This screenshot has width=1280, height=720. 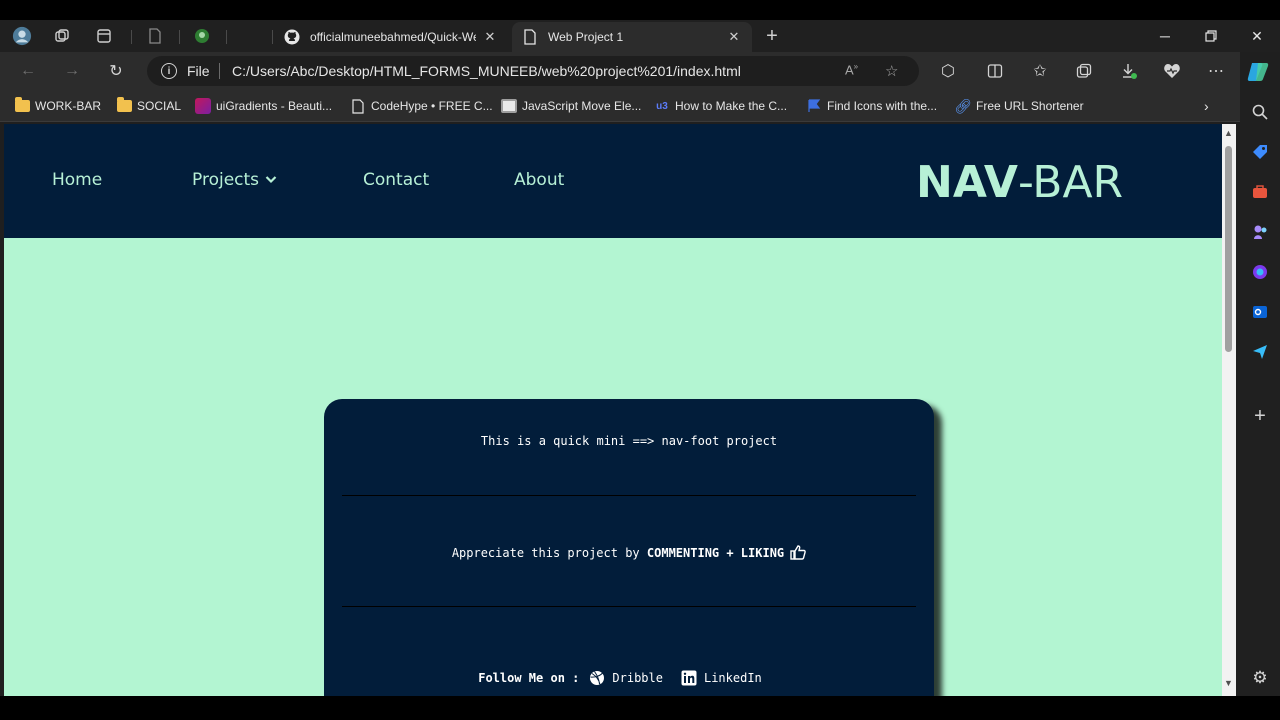 What do you see at coordinates (159, 106) in the screenshot?
I see `bookmark-label: SOCIAL` at bounding box center [159, 106].